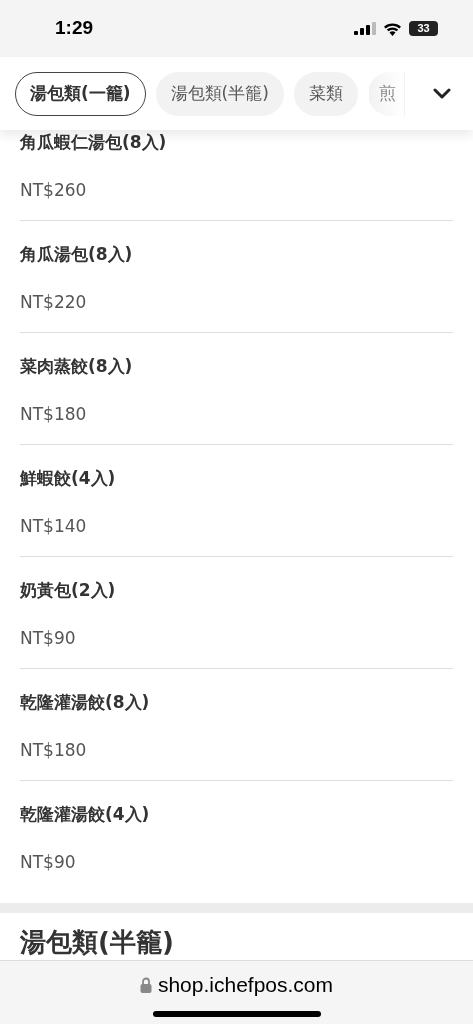  What do you see at coordinates (236, 254) in the screenshot?
I see `item-name: 角瓜湯包(8入)` at bounding box center [236, 254].